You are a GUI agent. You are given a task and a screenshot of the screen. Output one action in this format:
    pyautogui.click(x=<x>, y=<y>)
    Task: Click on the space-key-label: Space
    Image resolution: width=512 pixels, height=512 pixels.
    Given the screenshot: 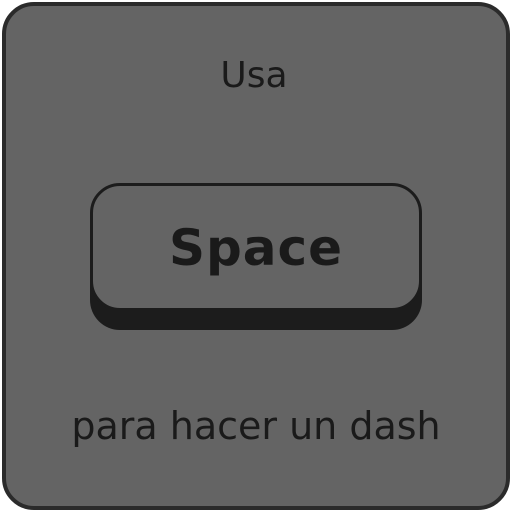 What is the action you would take?
    pyautogui.click(x=256, y=248)
    